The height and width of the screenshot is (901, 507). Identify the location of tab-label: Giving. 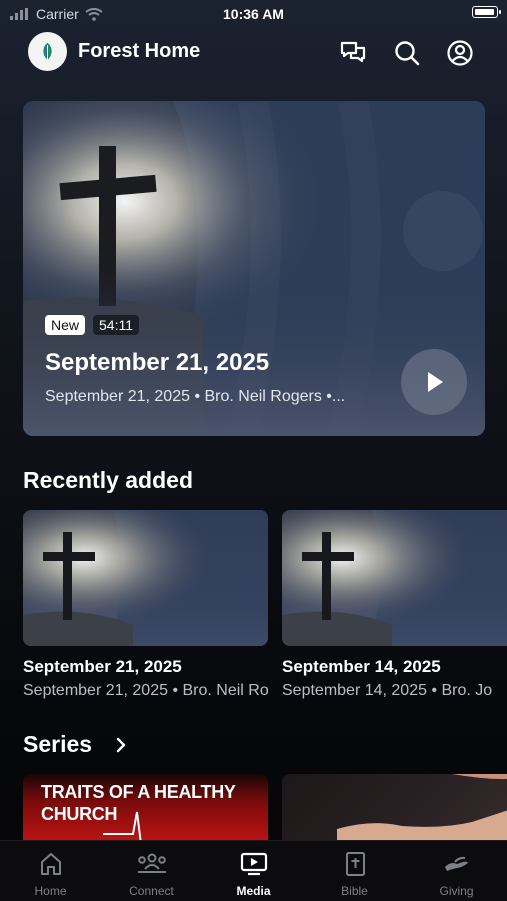
(456, 891).